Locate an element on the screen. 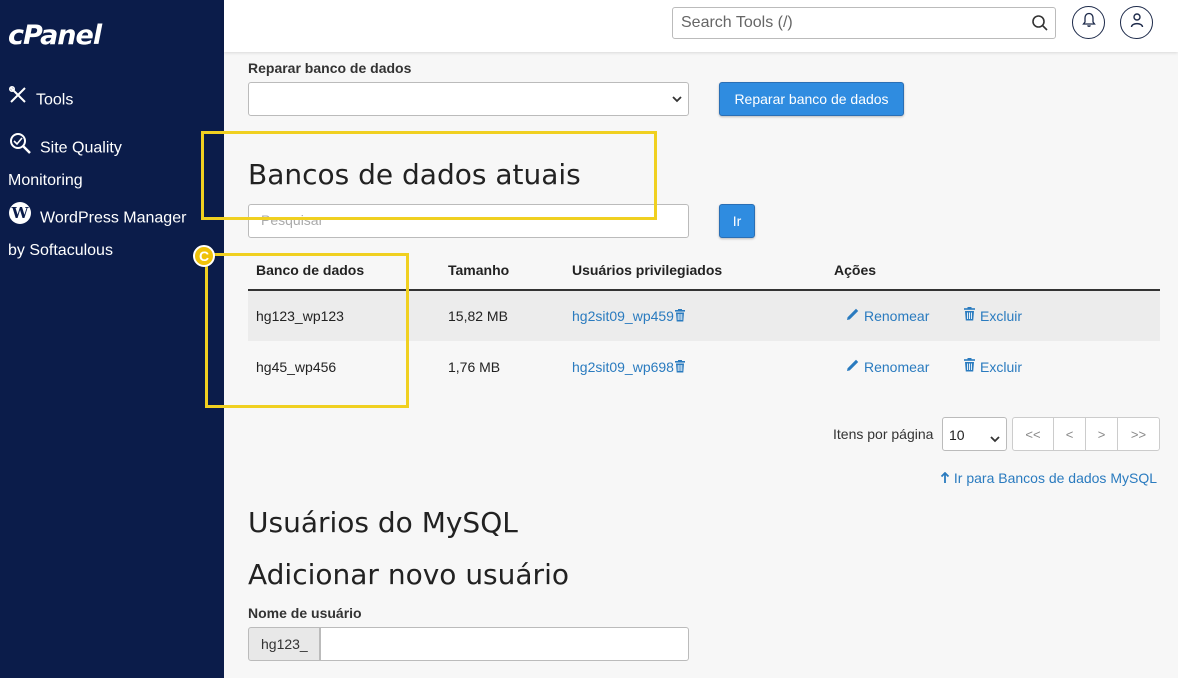 The image size is (1178, 678). sidebar-item-site-quality: Site Quality Monitoring is located at coordinates (65, 163).